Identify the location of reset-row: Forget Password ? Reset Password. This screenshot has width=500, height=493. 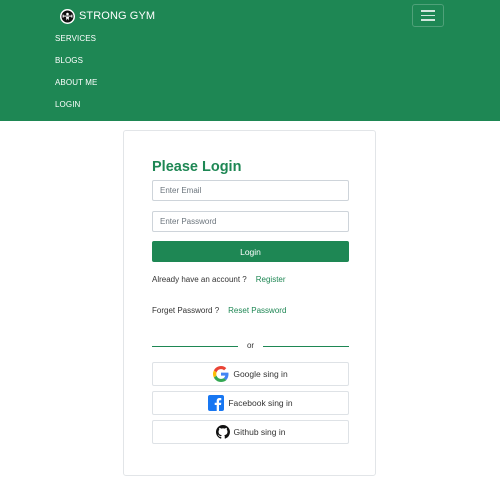
(219, 310).